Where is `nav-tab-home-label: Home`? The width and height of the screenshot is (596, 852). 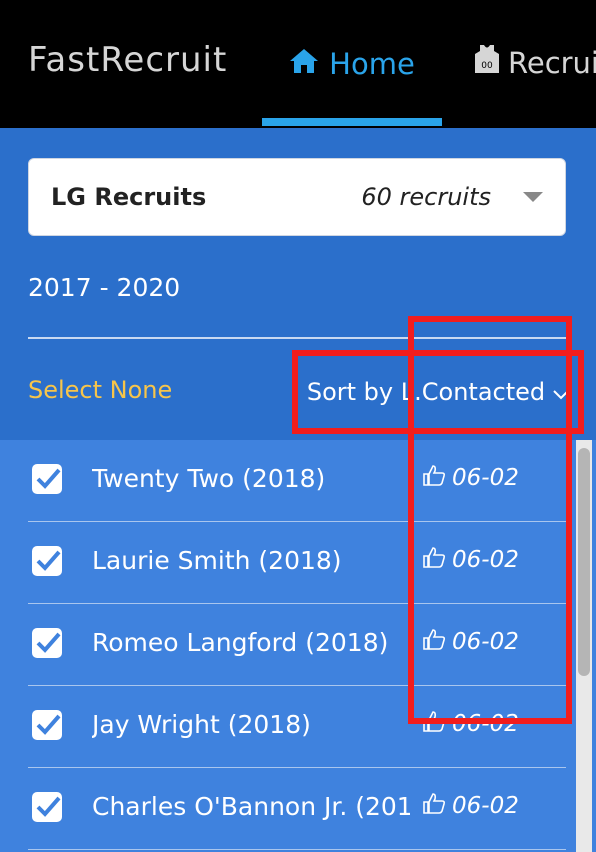 nav-tab-home-label: Home is located at coordinates (372, 64).